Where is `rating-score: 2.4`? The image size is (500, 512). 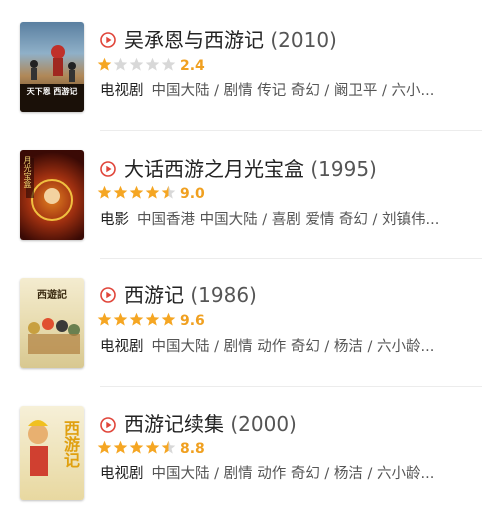 rating-score: 2.4 is located at coordinates (192, 66).